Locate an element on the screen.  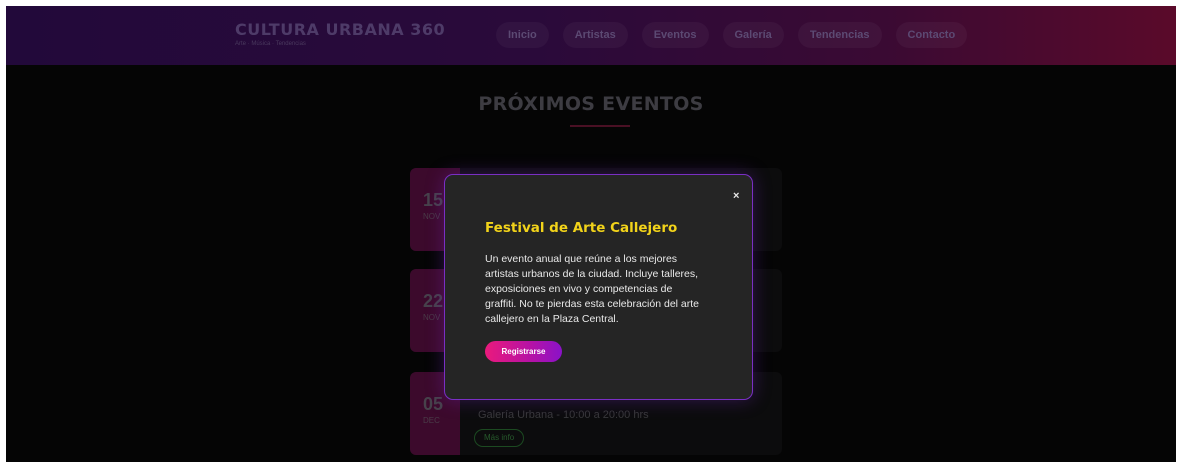
modal-description-line: callejero en la Plaza Central. is located at coordinates (552, 319).